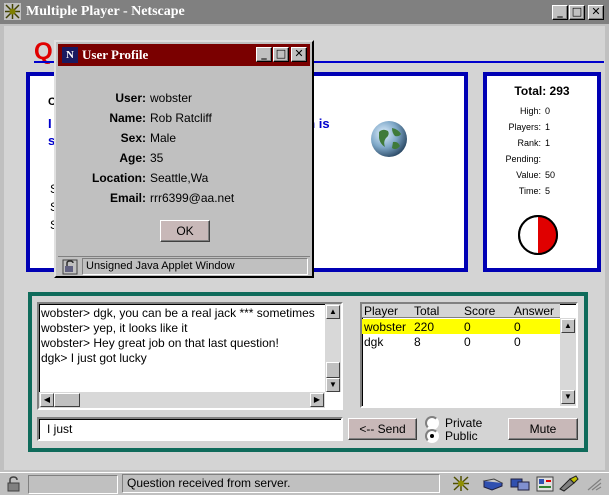  I want to click on netscape-n-icon: N, so click(70, 55).